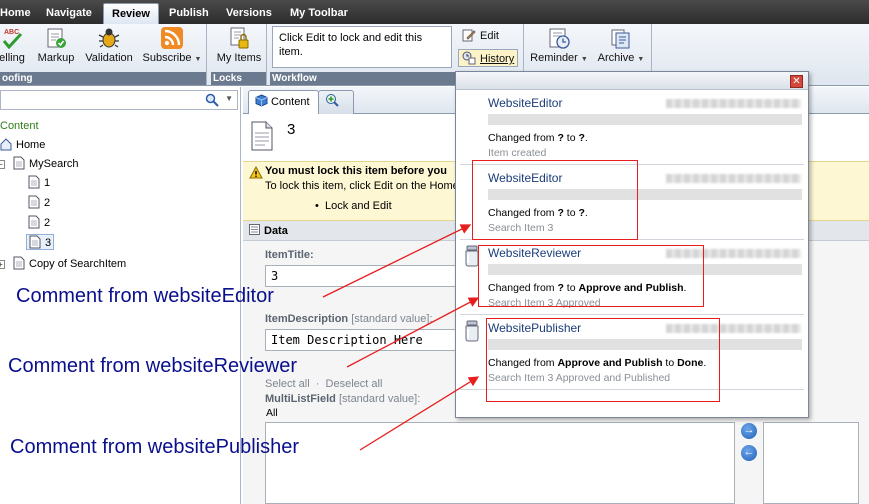  Describe the element at coordinates (22, 145) in the screenshot. I see `tree-node-home: Home` at that location.